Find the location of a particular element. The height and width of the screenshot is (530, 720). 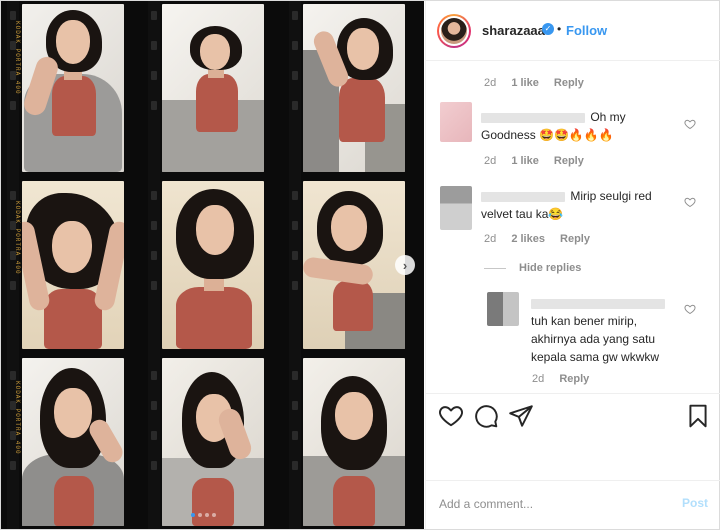

add-comment-input is located at coordinates (549, 504).